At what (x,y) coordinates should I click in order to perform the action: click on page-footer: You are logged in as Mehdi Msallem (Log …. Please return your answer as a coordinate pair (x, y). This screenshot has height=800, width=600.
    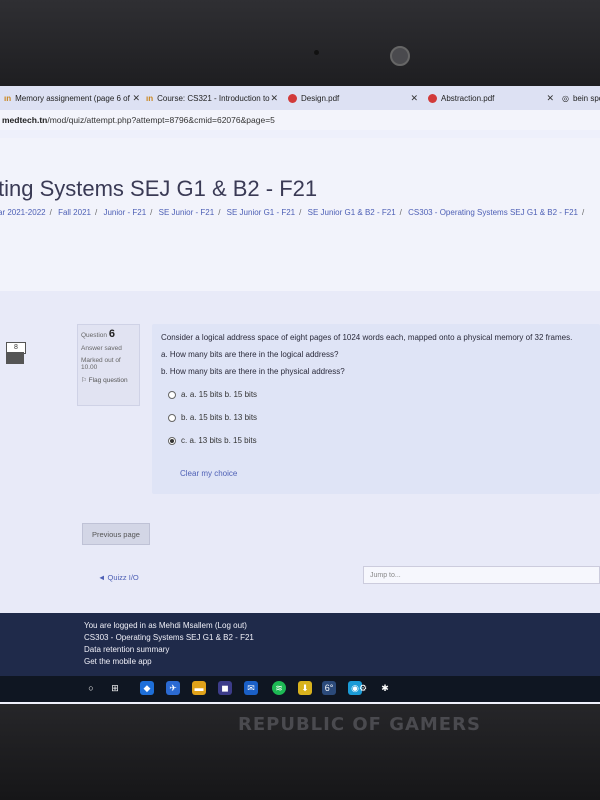
    Looking at the image, I should click on (300, 644).